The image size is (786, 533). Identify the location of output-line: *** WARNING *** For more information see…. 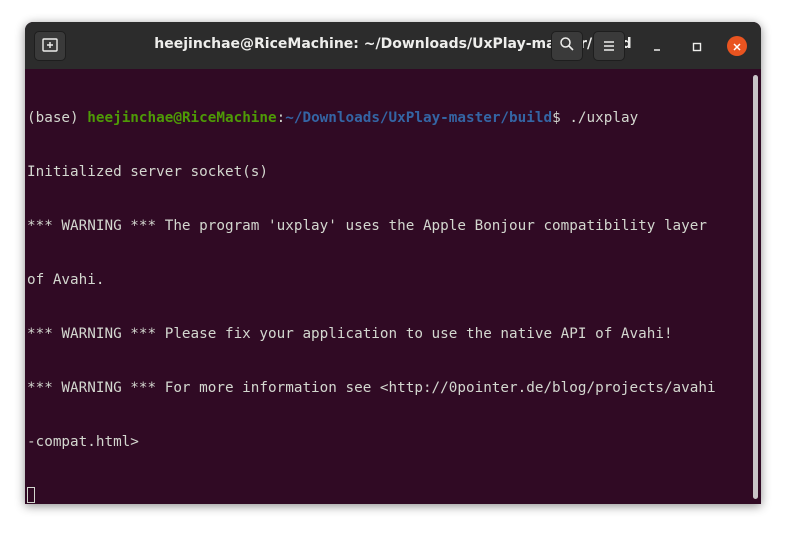
(371, 388).